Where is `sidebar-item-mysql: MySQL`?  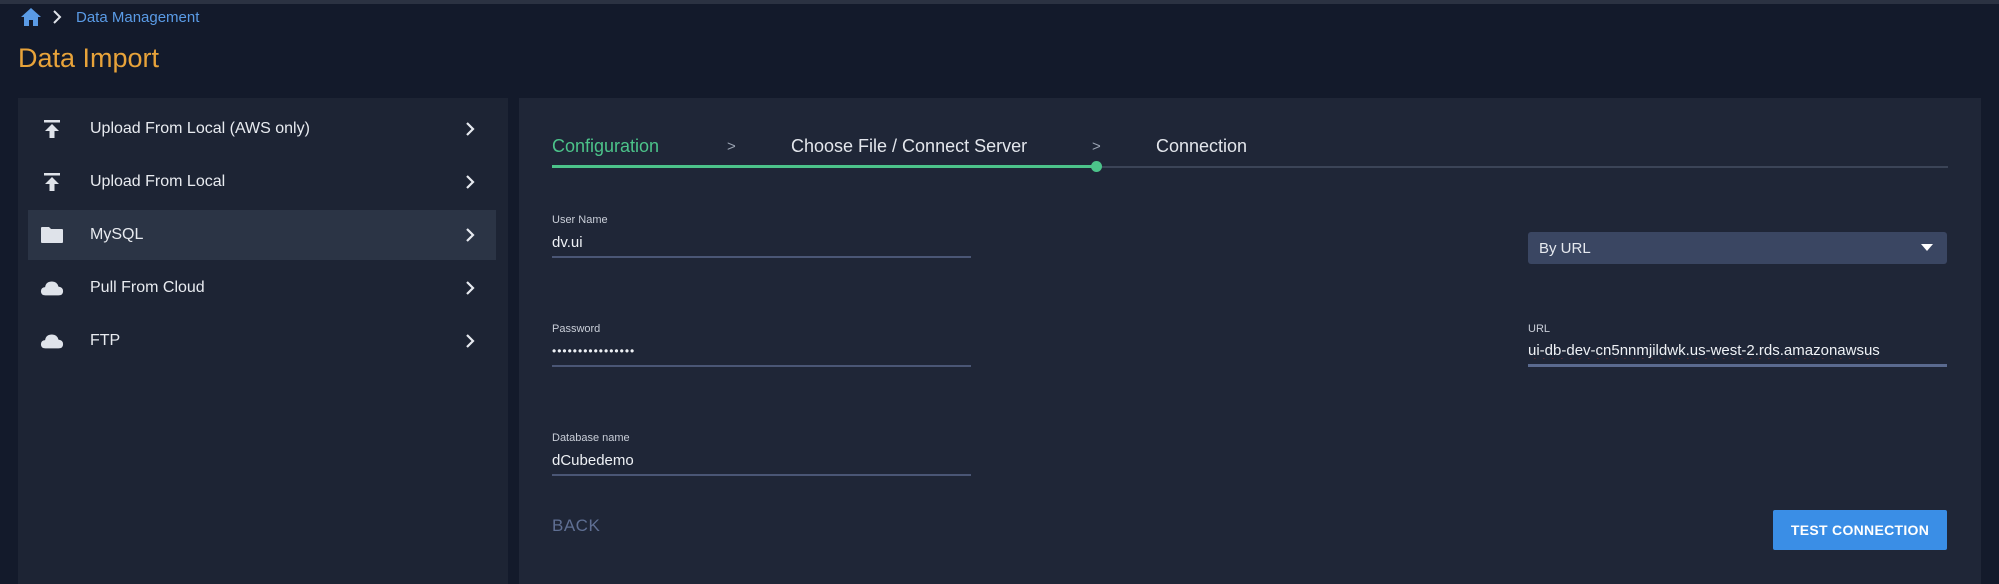 sidebar-item-mysql: MySQL is located at coordinates (262, 235).